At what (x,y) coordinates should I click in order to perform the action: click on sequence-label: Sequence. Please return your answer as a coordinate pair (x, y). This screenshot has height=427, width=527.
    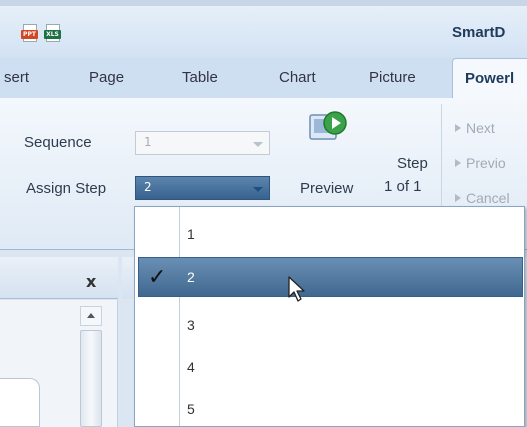
    Looking at the image, I should click on (58, 142).